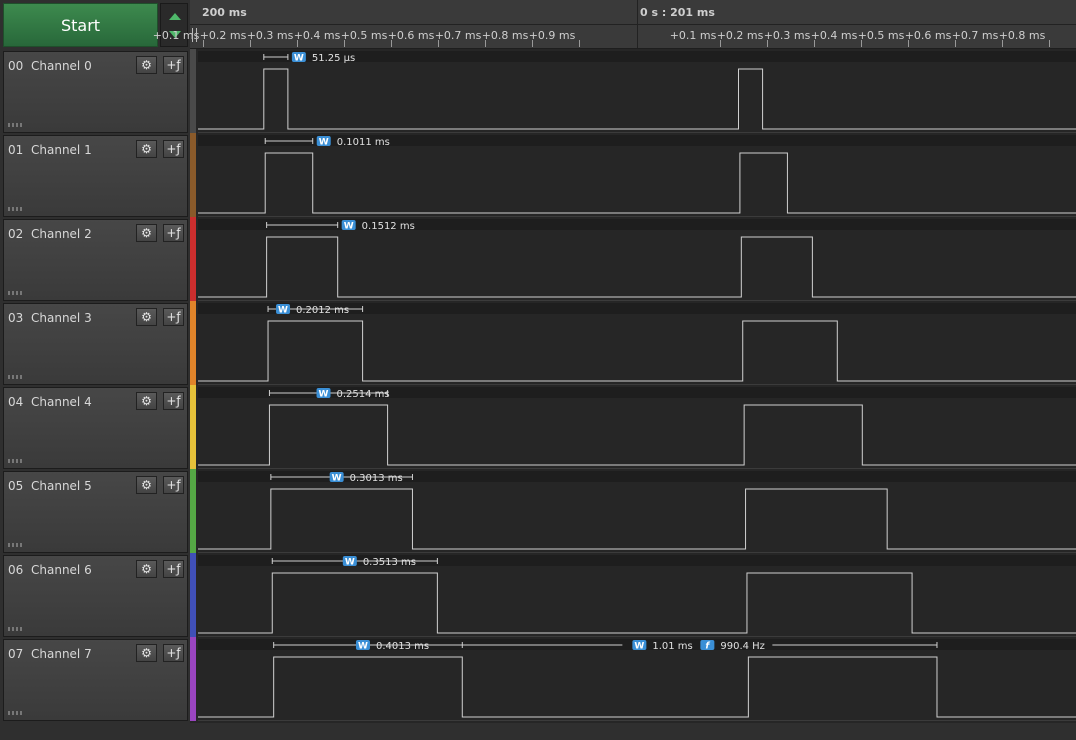 This screenshot has height=740, width=1076. Describe the element at coordinates (322, 310) in the screenshot. I see `pulse-width-label: 0.2012 ms` at that location.